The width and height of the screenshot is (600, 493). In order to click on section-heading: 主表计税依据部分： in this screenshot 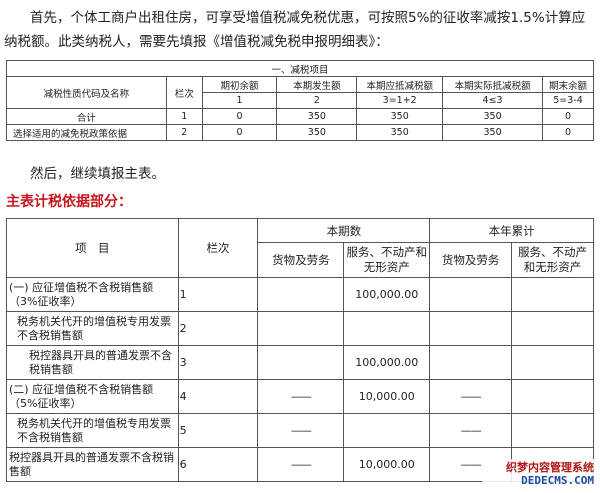, I will do `click(69, 202)`.